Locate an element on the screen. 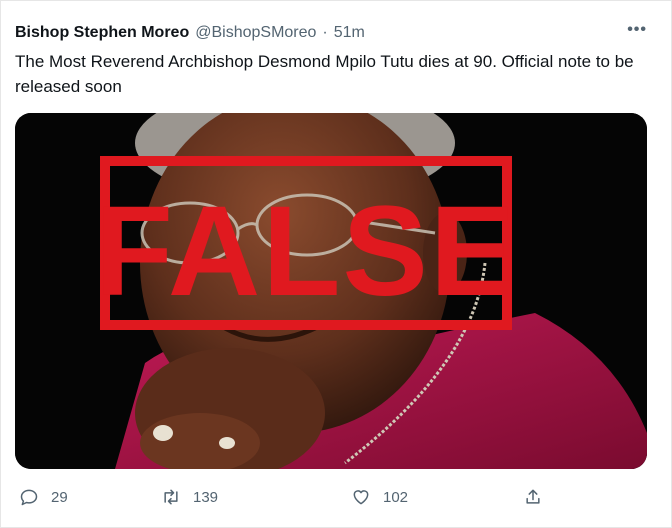 Image resolution: width=672 pixels, height=528 pixels. action-bar: 29 139 102 is located at coordinates (335, 497).